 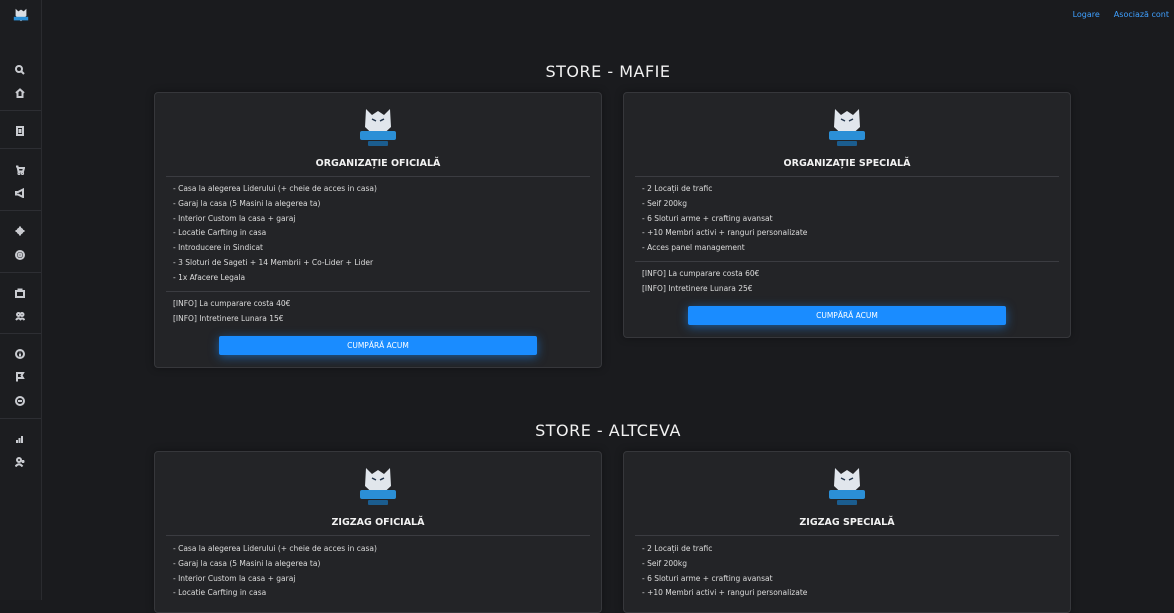 What do you see at coordinates (693, 248) in the screenshot?
I see `list-item: - Acces panel management` at bounding box center [693, 248].